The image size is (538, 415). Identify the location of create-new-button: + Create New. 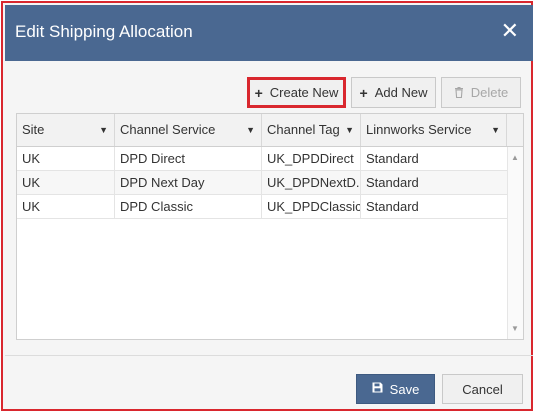
(296, 92).